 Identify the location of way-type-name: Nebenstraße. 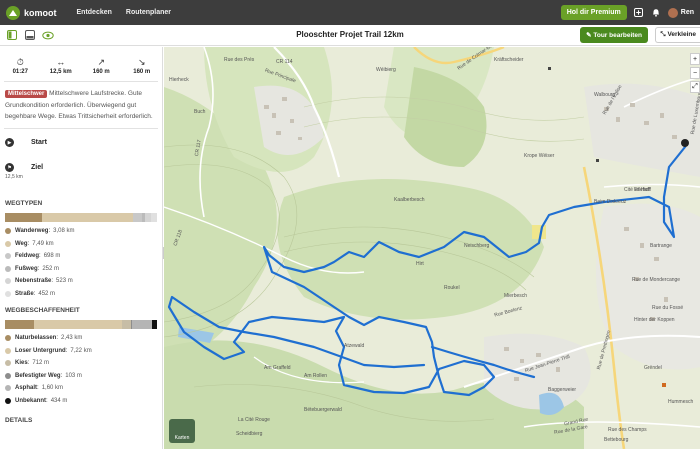
(33, 281).